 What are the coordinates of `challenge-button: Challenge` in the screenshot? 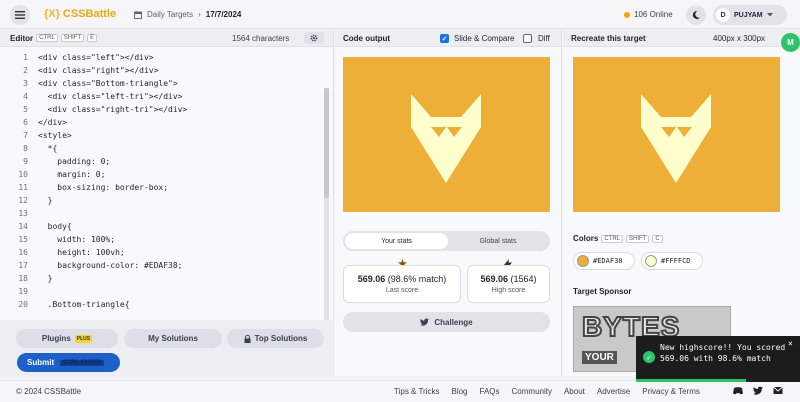 It's located at (446, 322).